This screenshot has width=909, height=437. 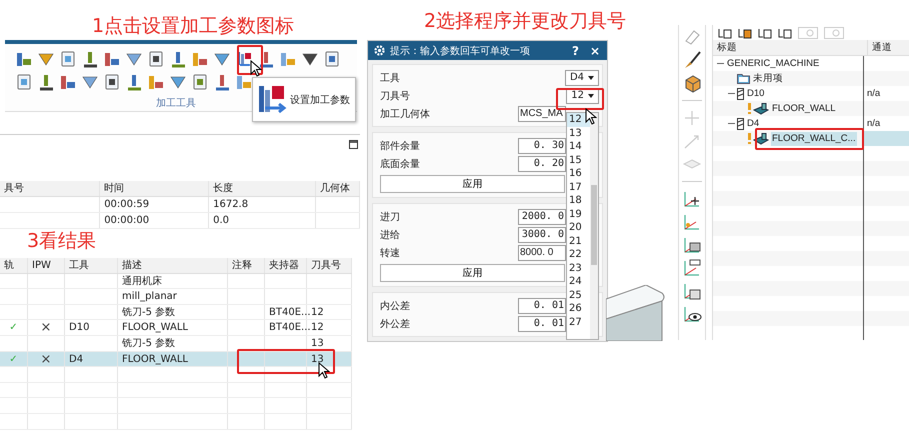 What do you see at coordinates (692, 60) in the screenshot?
I see `brush-icon` at bounding box center [692, 60].